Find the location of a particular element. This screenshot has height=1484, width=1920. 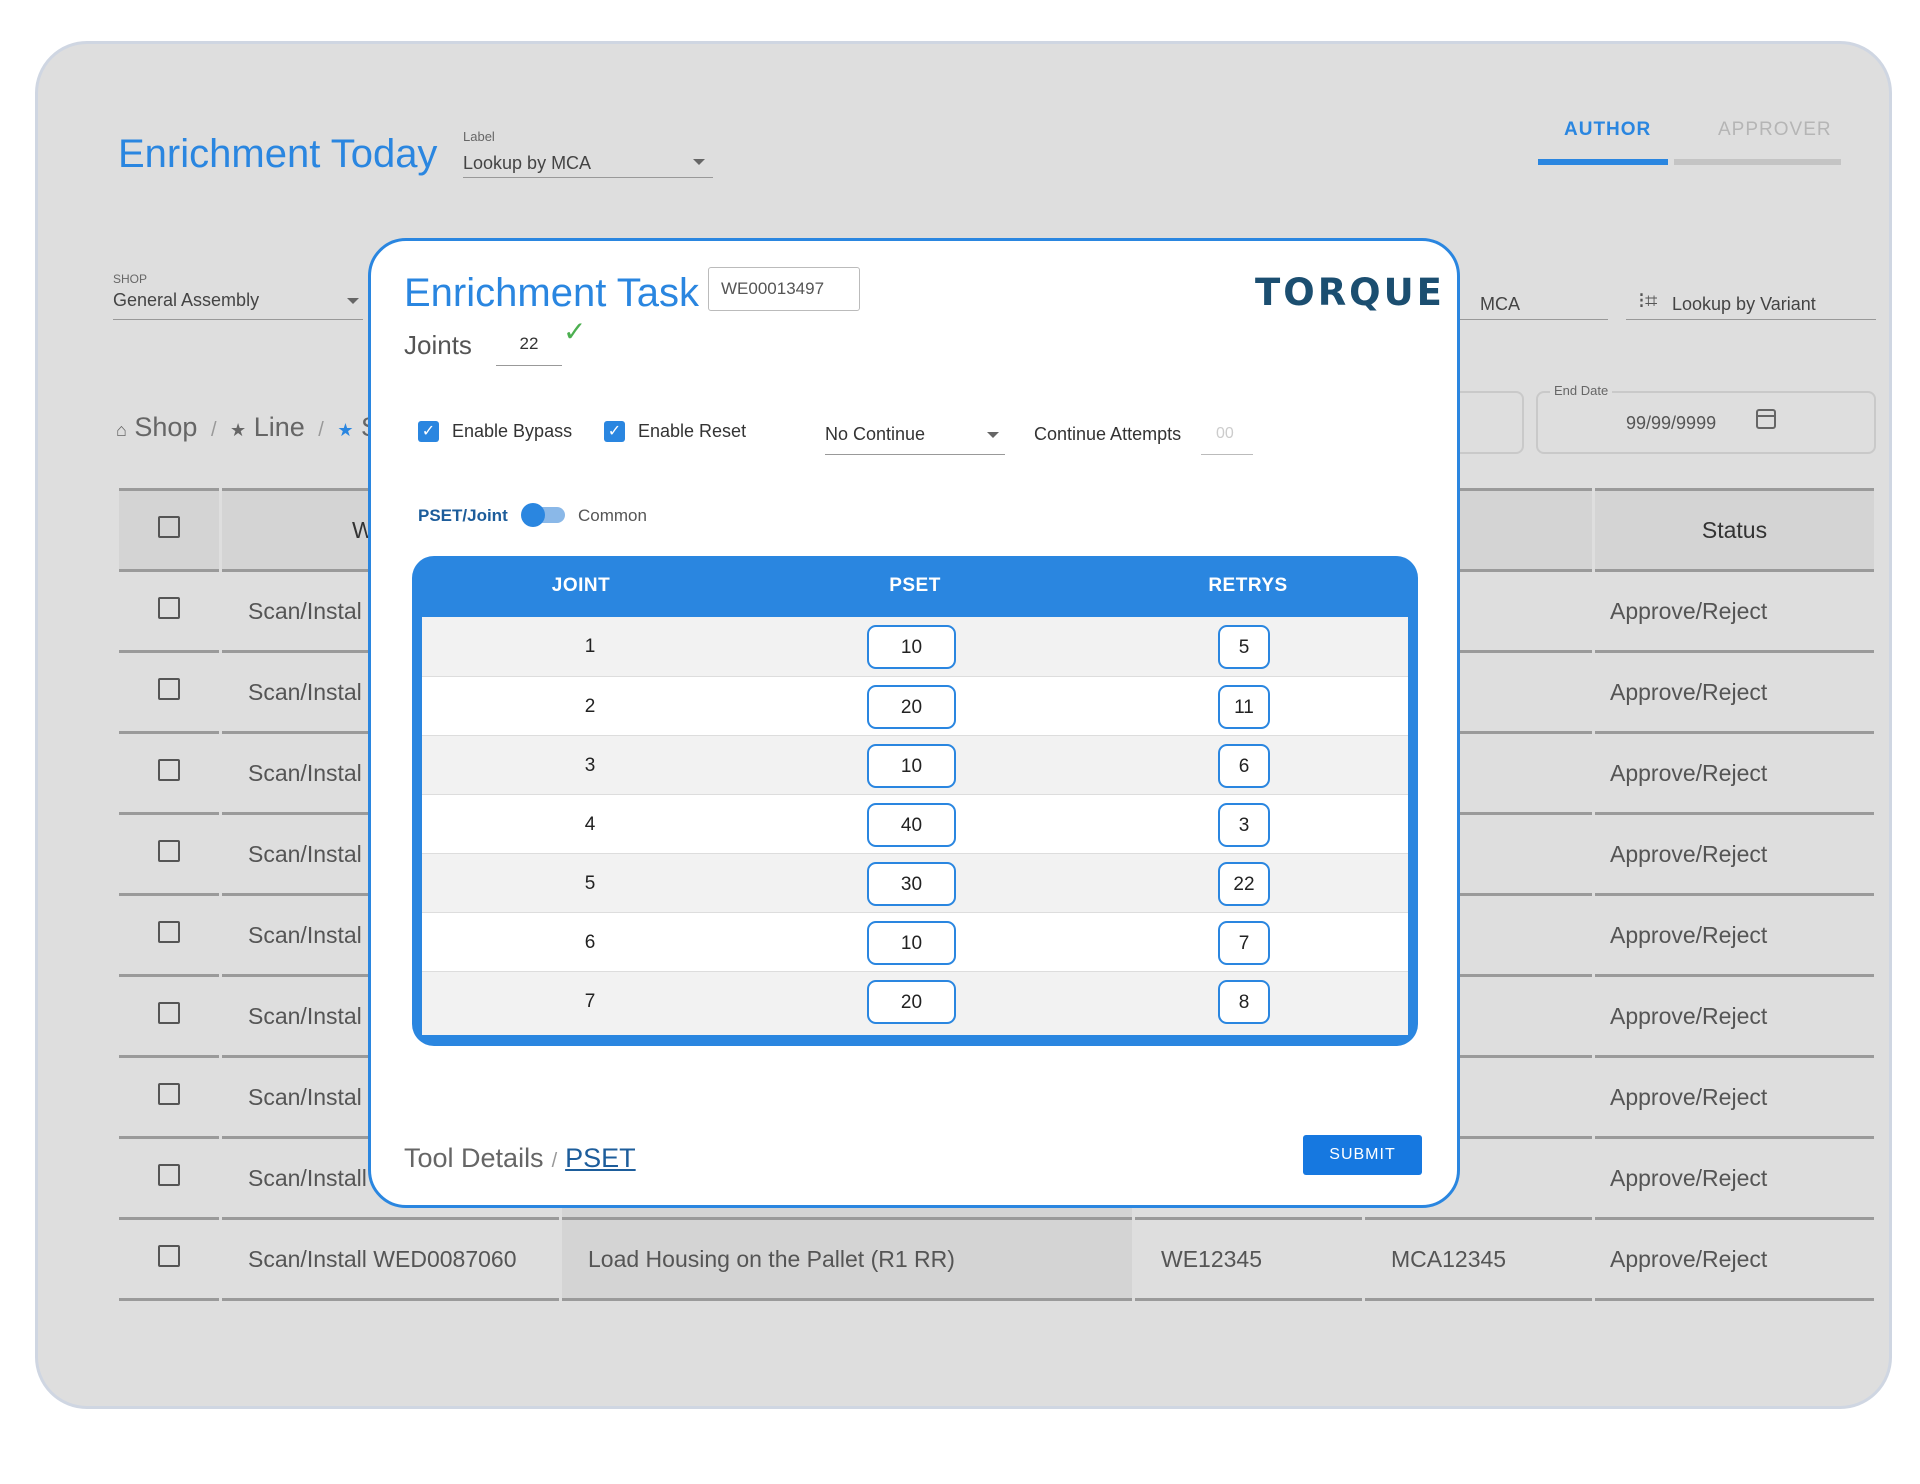

enable-bypass-checkbox: ✓ is located at coordinates (428, 431).